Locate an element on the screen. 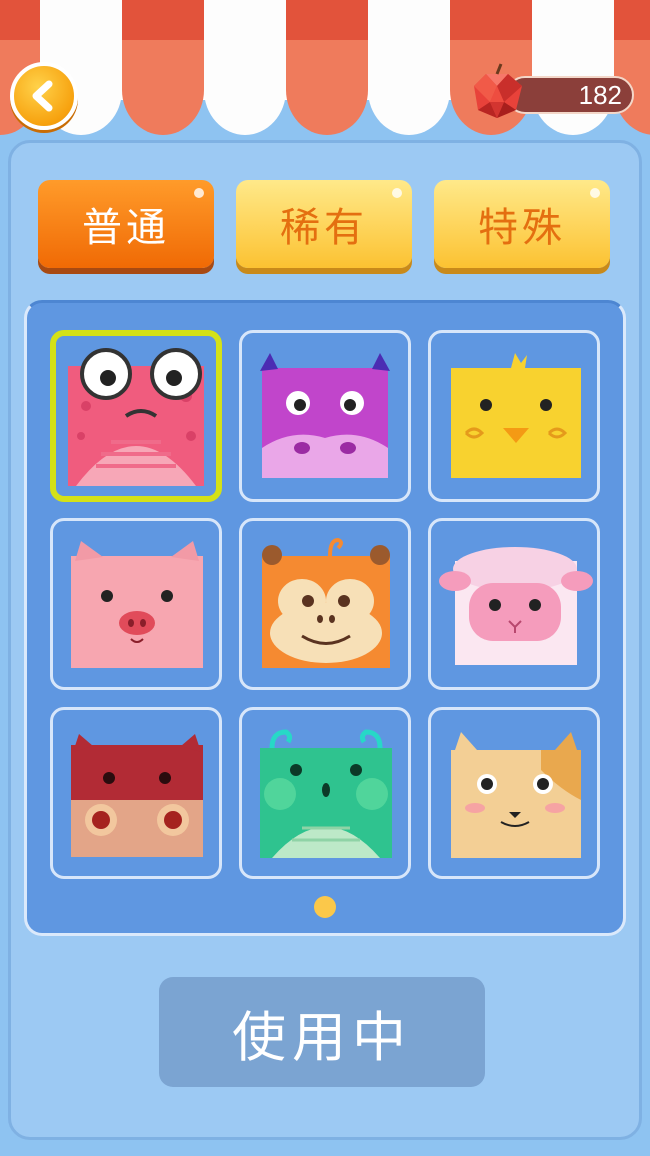  character-cell-monkey is located at coordinates (325, 604).